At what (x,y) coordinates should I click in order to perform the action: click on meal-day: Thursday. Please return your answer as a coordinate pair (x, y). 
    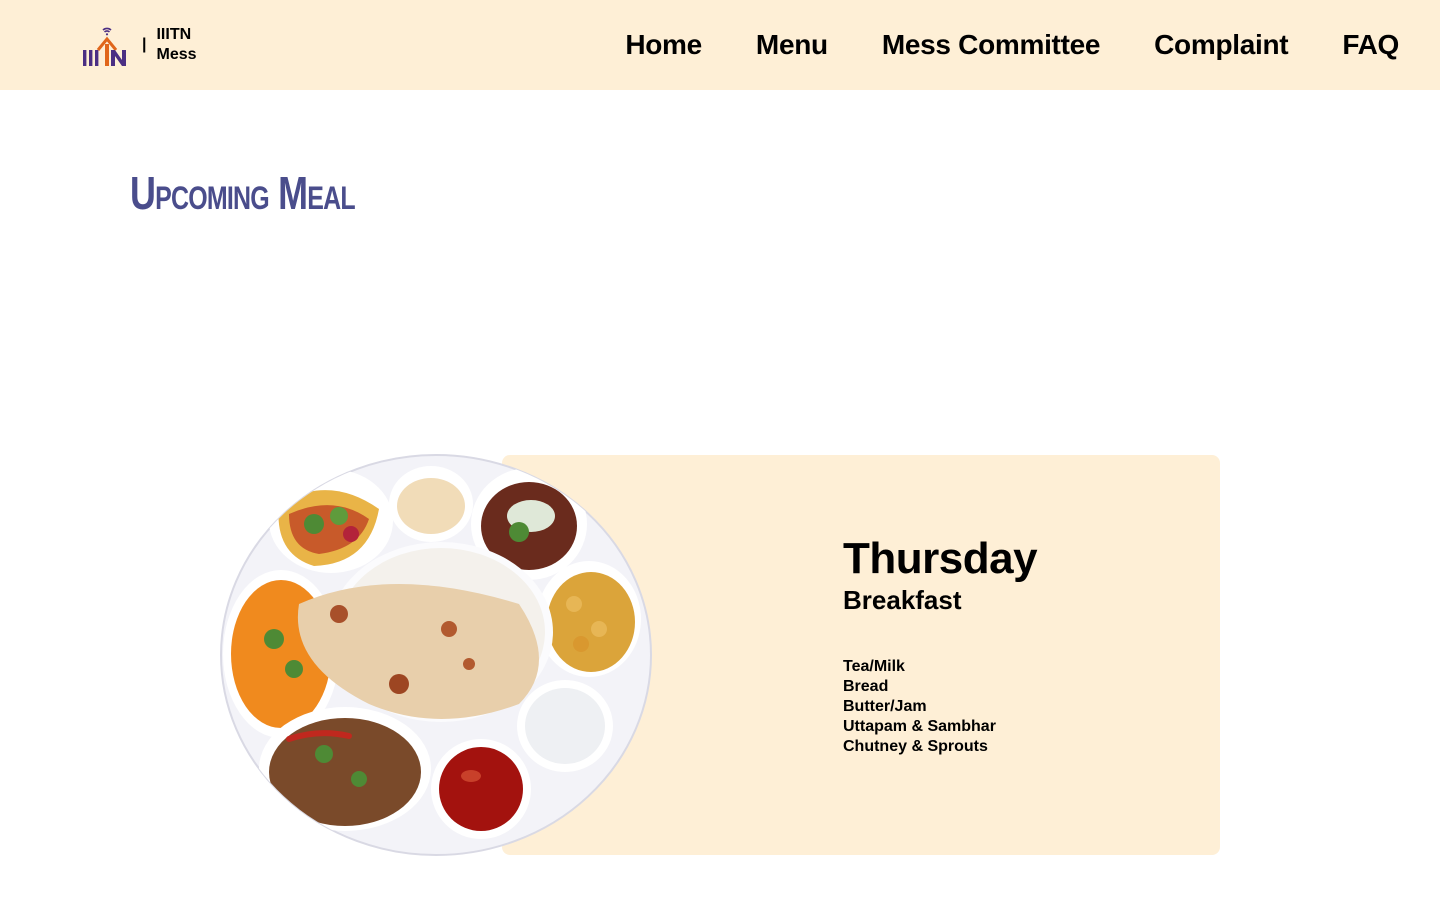
    Looking at the image, I should click on (940, 558).